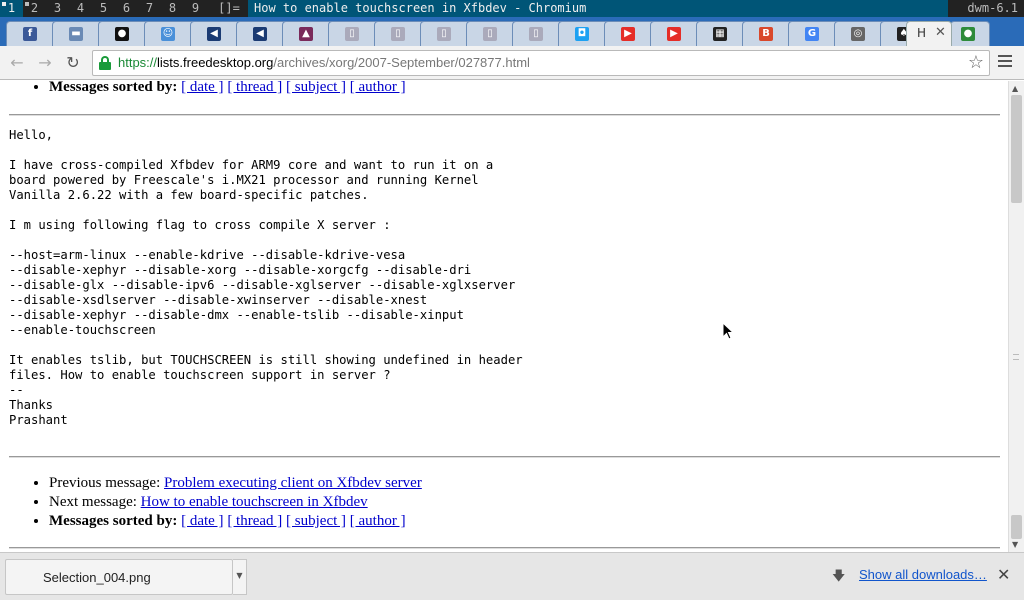 This screenshot has height=600, width=1024. What do you see at coordinates (126, 8) in the screenshot?
I see `dwm-tag-6: 6` at bounding box center [126, 8].